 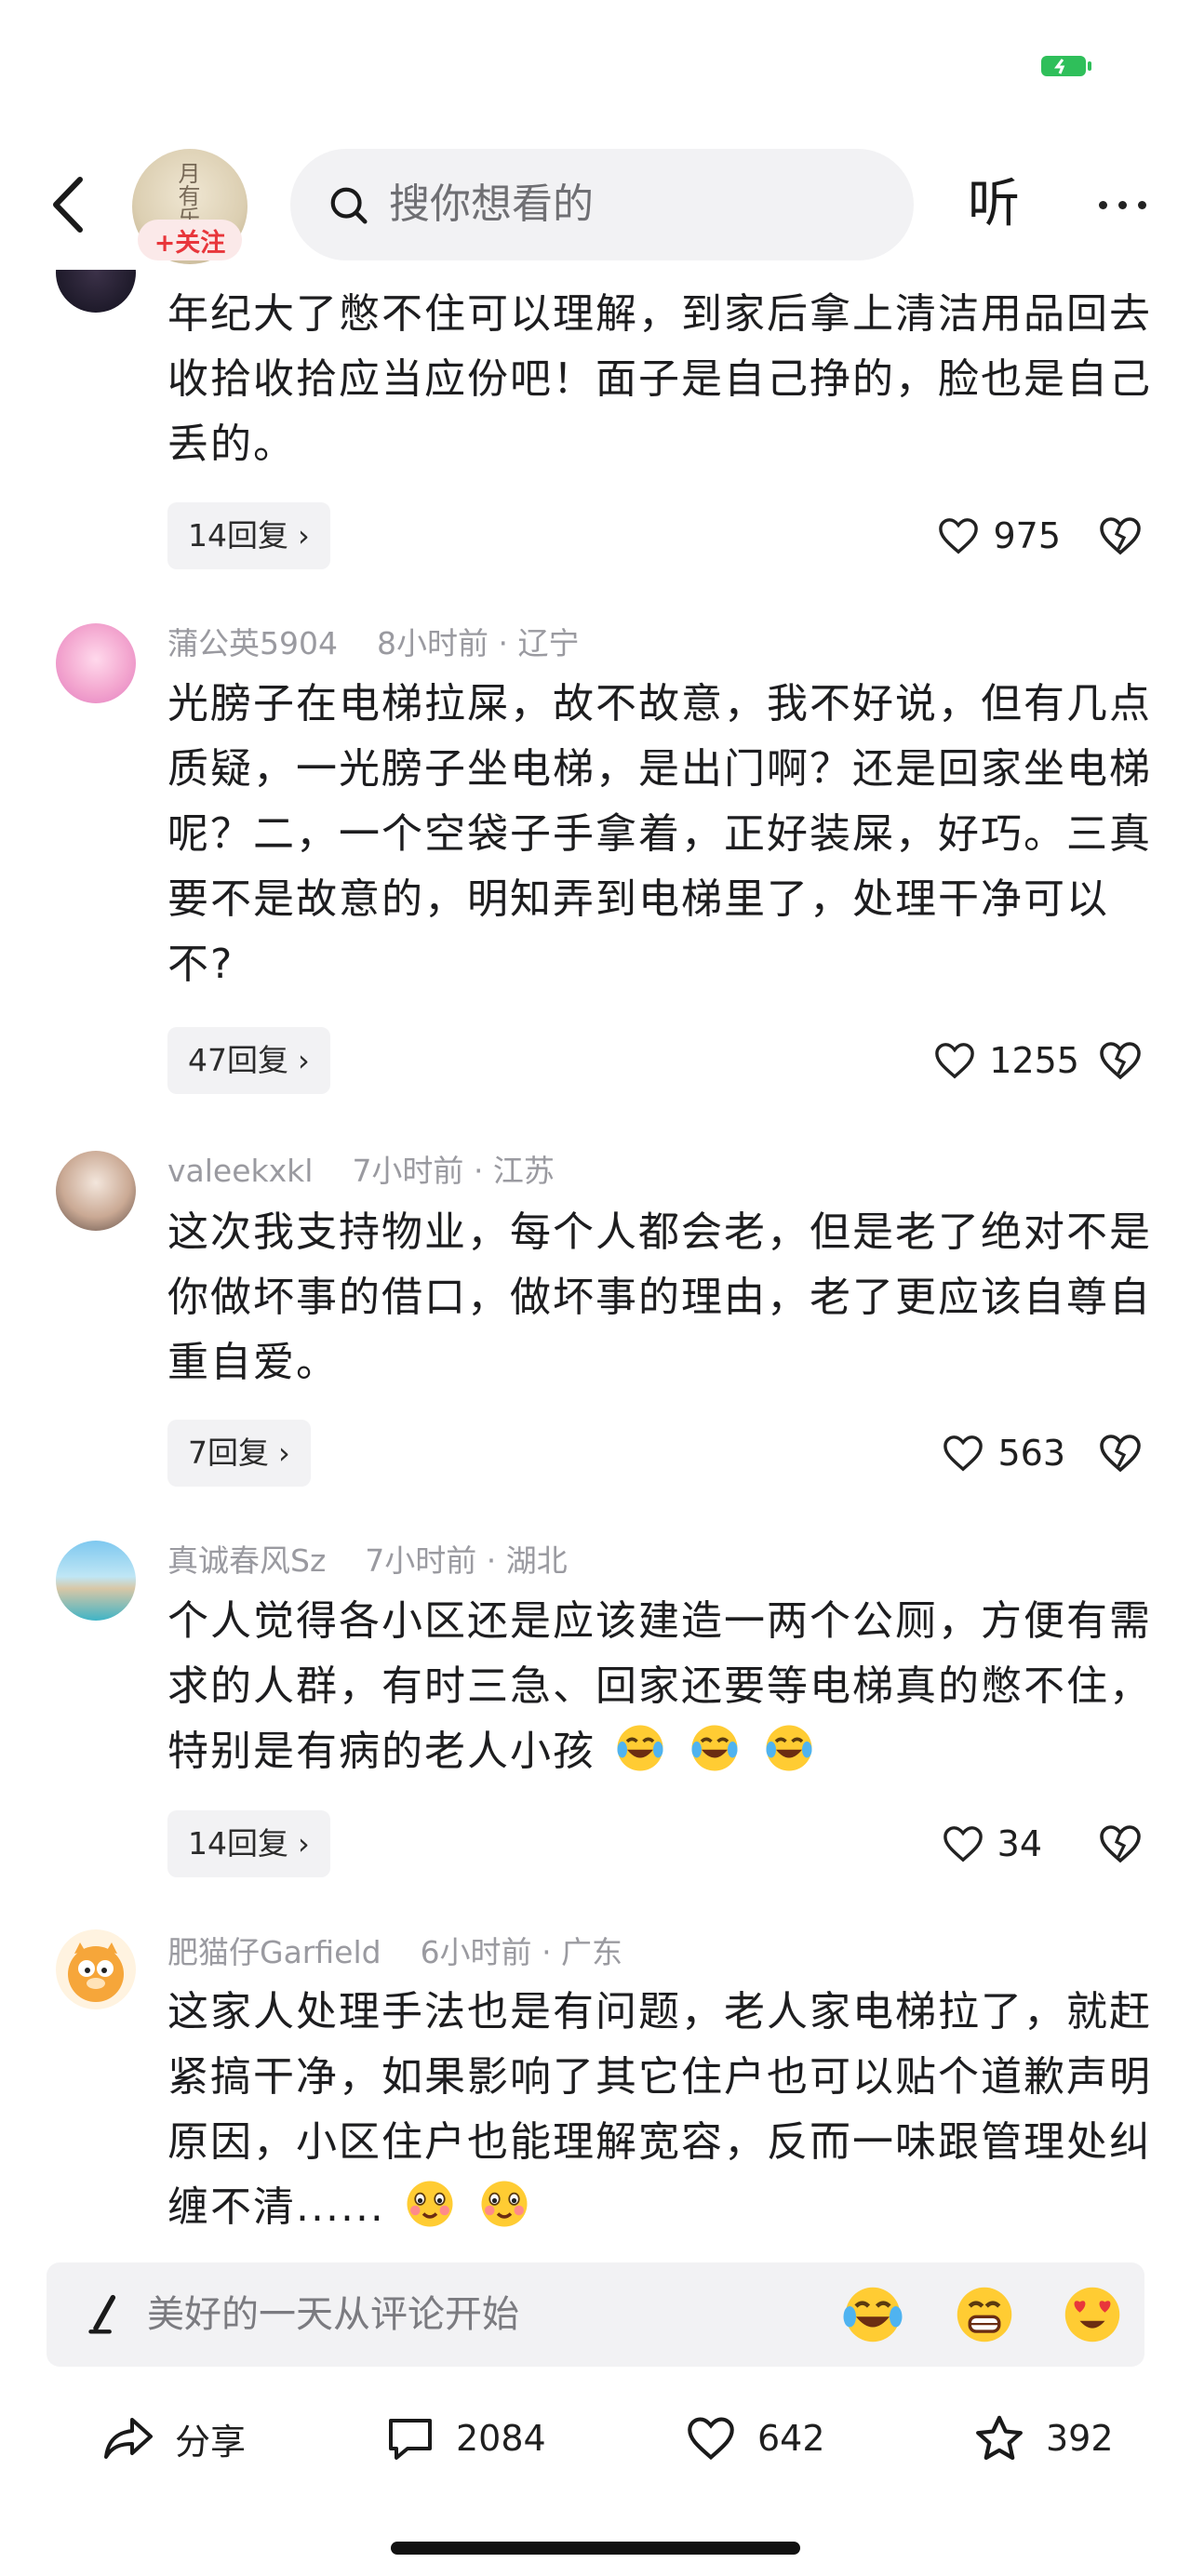 What do you see at coordinates (274, 1952) in the screenshot?
I see `username: 肥猫仔Garfield` at bounding box center [274, 1952].